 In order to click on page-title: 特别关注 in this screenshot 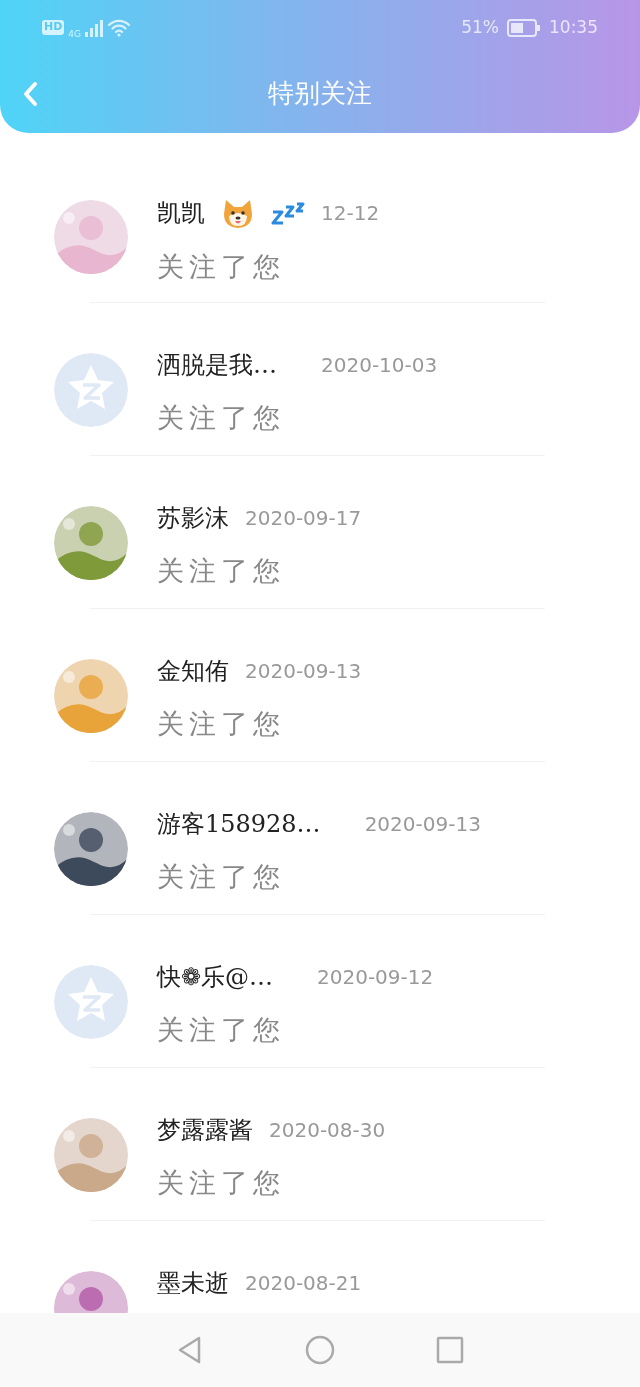, I will do `click(320, 94)`.